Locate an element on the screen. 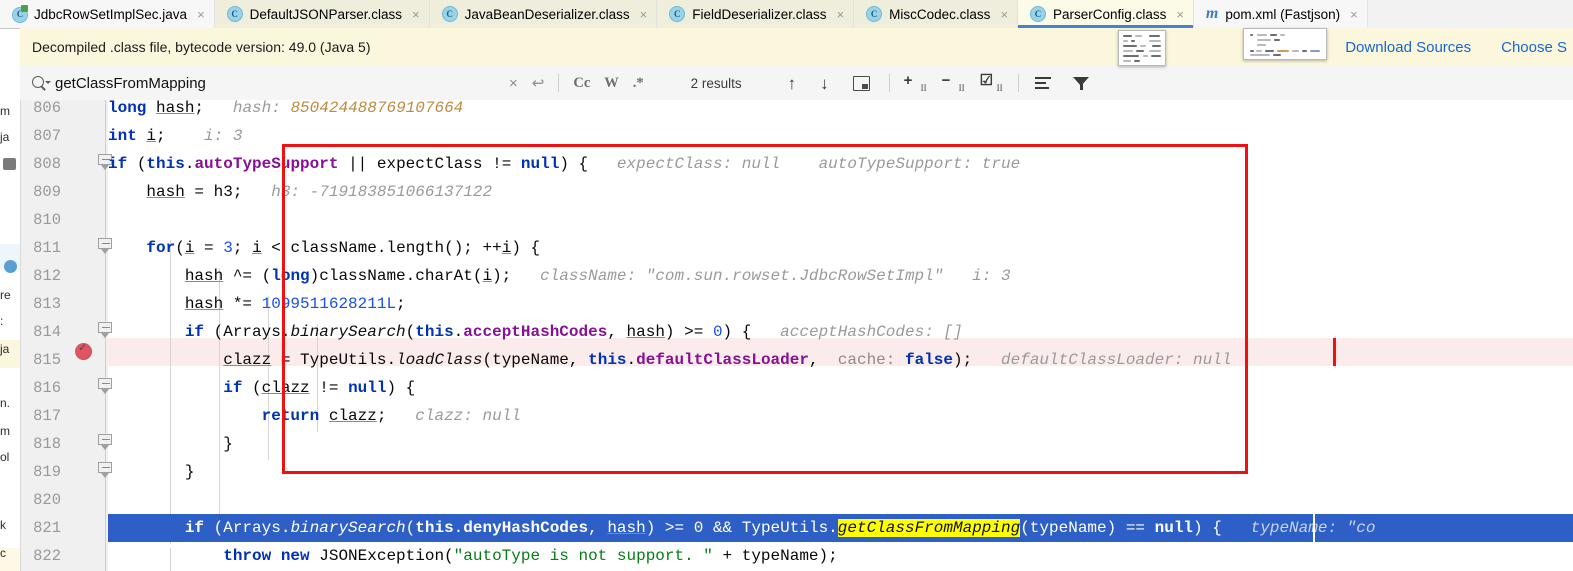 The width and height of the screenshot is (1573, 571). select-all-occurrences-icon: ☑ II is located at coordinates (992, 83).